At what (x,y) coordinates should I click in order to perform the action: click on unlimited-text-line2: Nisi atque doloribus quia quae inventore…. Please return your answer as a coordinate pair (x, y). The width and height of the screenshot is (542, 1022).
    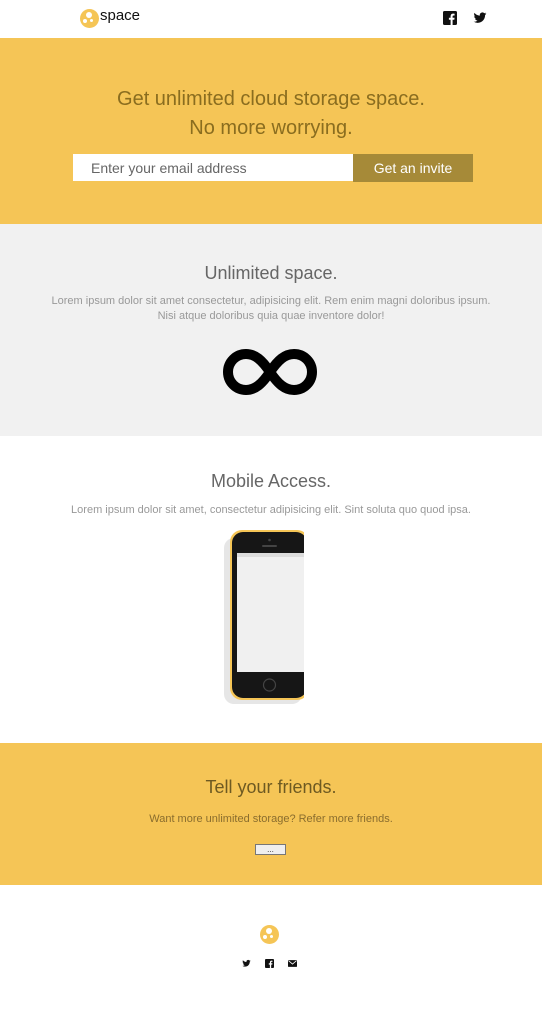
    Looking at the image, I should click on (271, 316).